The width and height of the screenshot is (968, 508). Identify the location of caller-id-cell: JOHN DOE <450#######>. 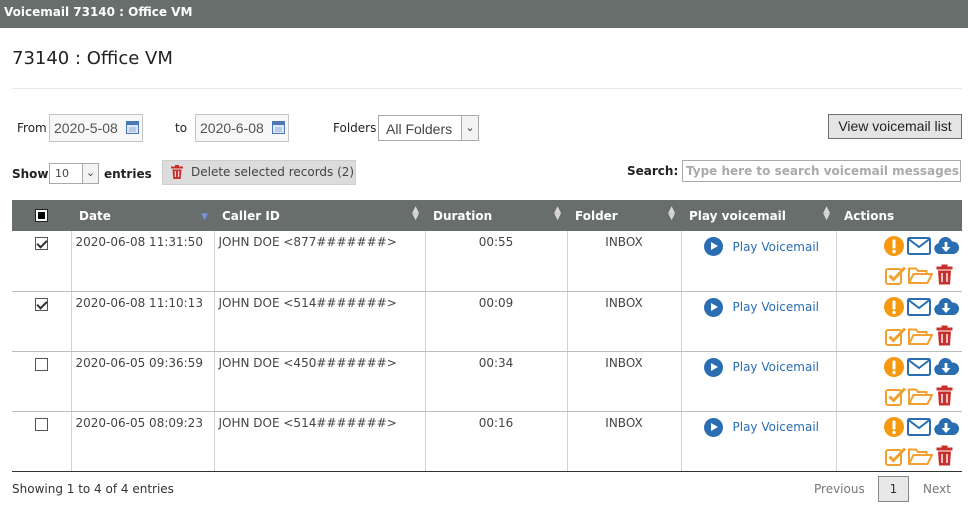
(319, 381).